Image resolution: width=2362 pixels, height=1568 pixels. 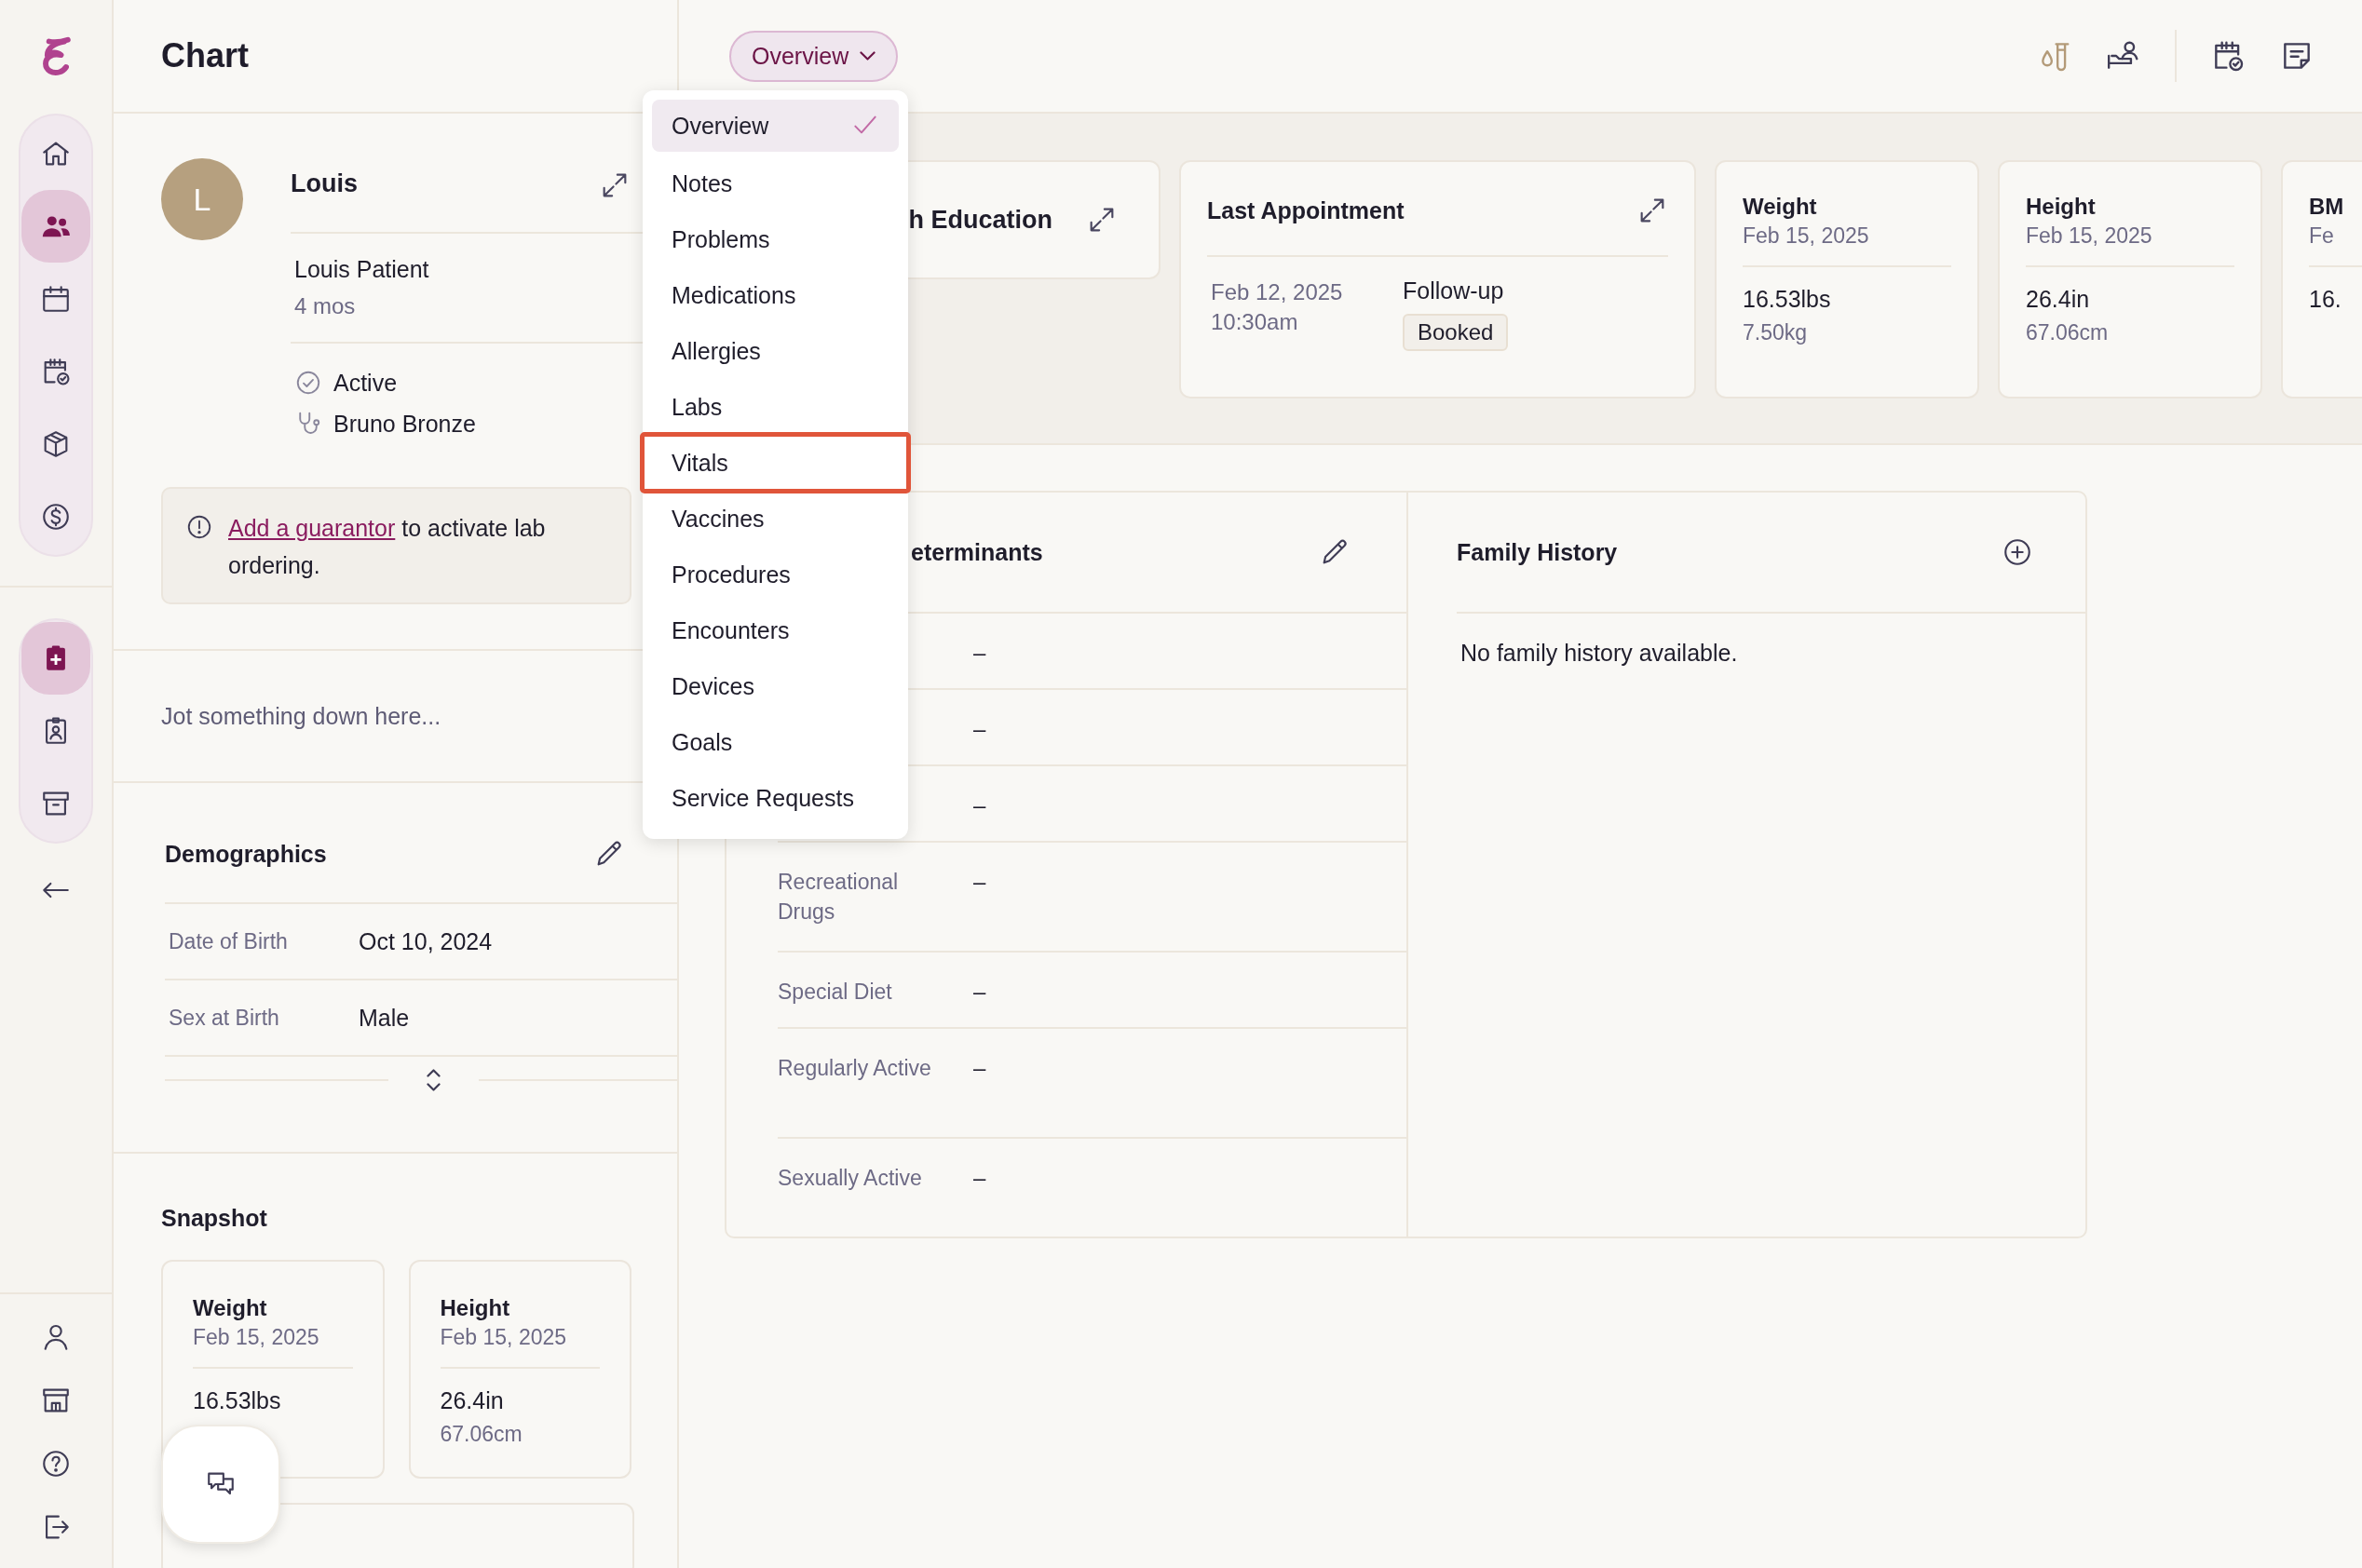 What do you see at coordinates (1255, 322) in the screenshot?
I see `appointment-time: 10:30am` at bounding box center [1255, 322].